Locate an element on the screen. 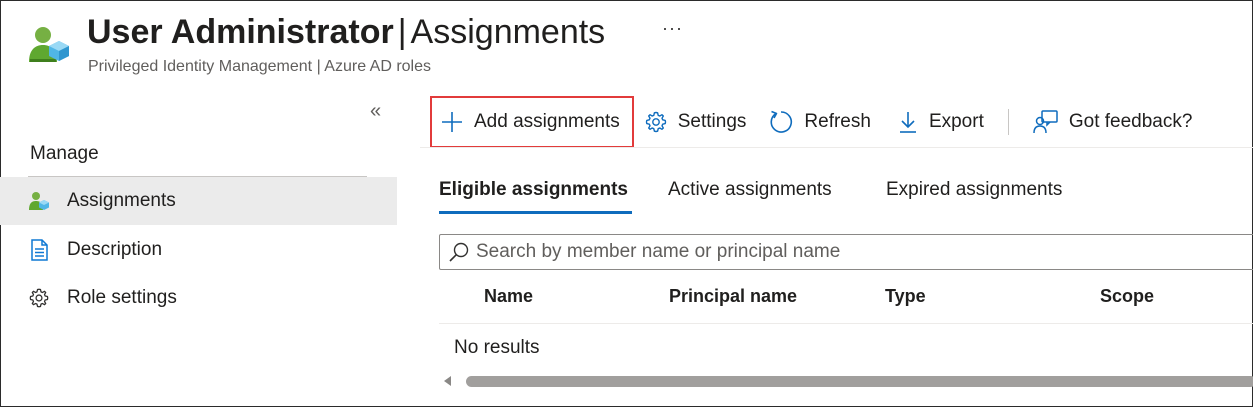 The image size is (1253, 407). page-title: User Administrator | Assignments is located at coordinates (346, 32).